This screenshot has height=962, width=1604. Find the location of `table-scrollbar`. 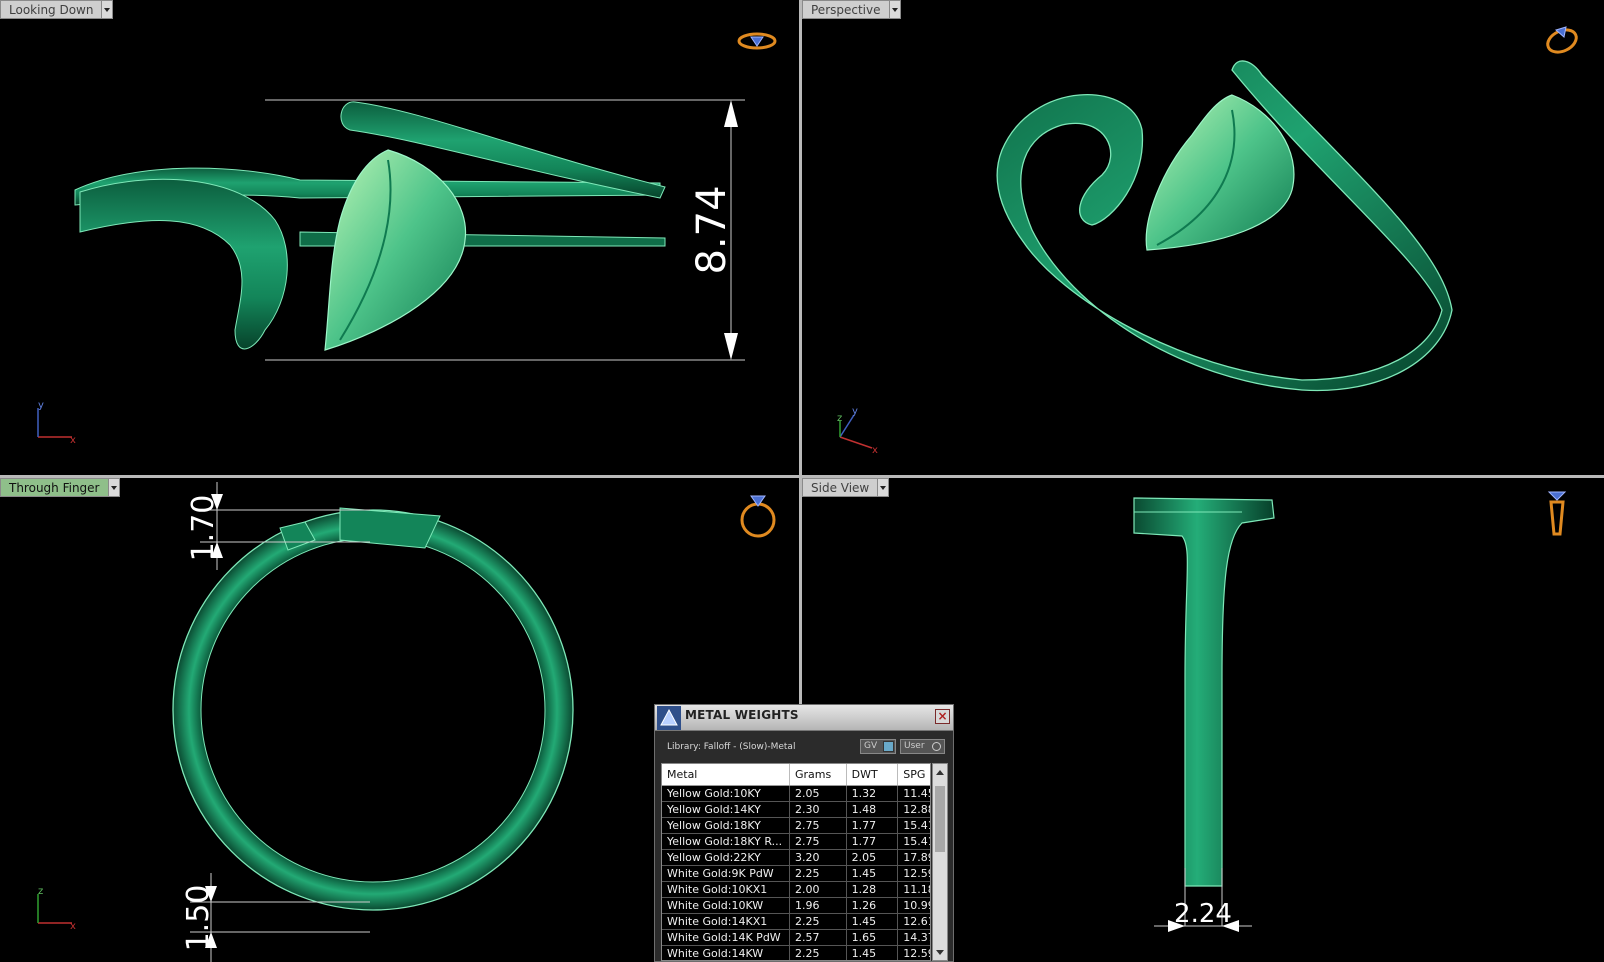

table-scrollbar is located at coordinates (940, 862).